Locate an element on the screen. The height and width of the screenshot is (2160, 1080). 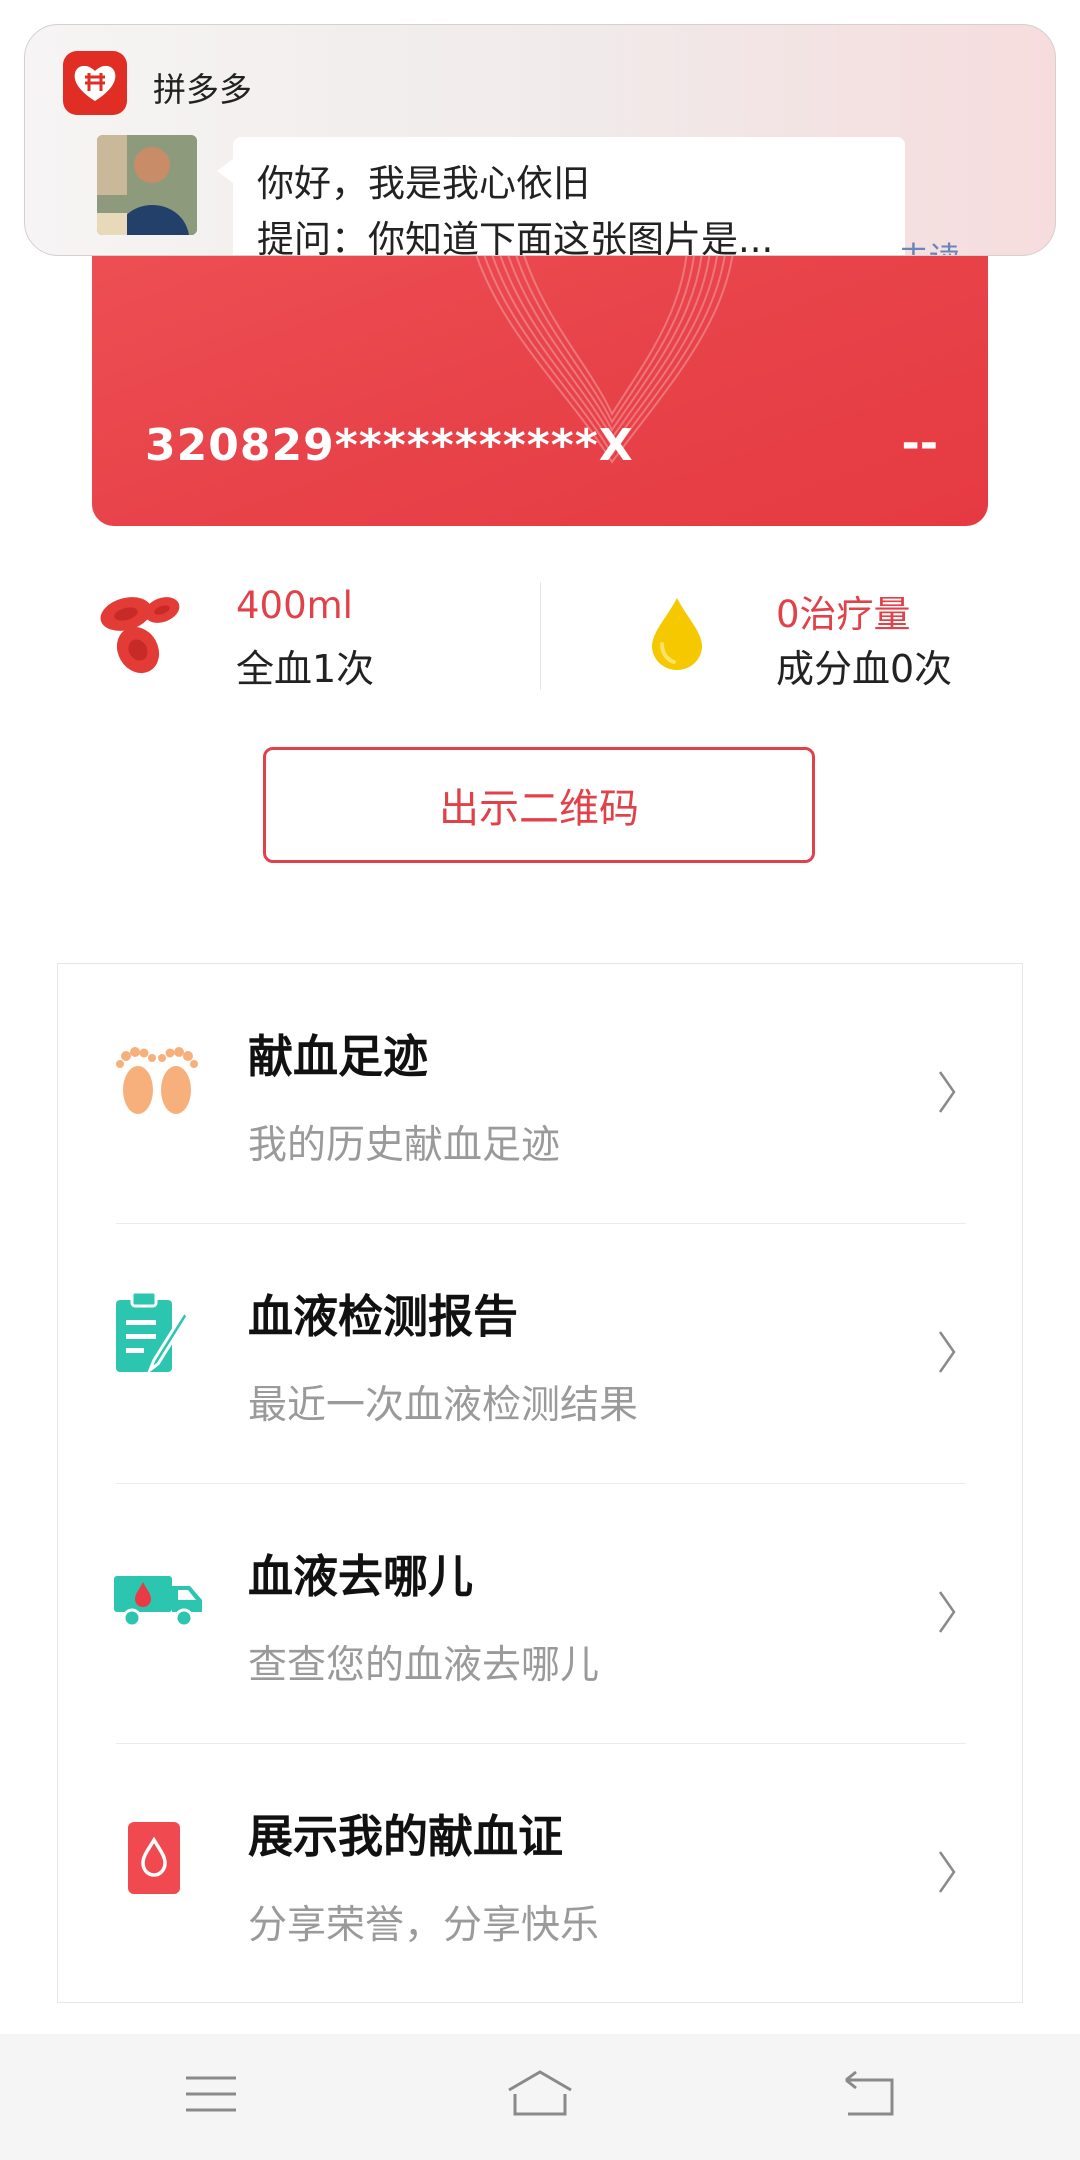
whole-blood-count: 全血1次 is located at coordinates (305, 669).